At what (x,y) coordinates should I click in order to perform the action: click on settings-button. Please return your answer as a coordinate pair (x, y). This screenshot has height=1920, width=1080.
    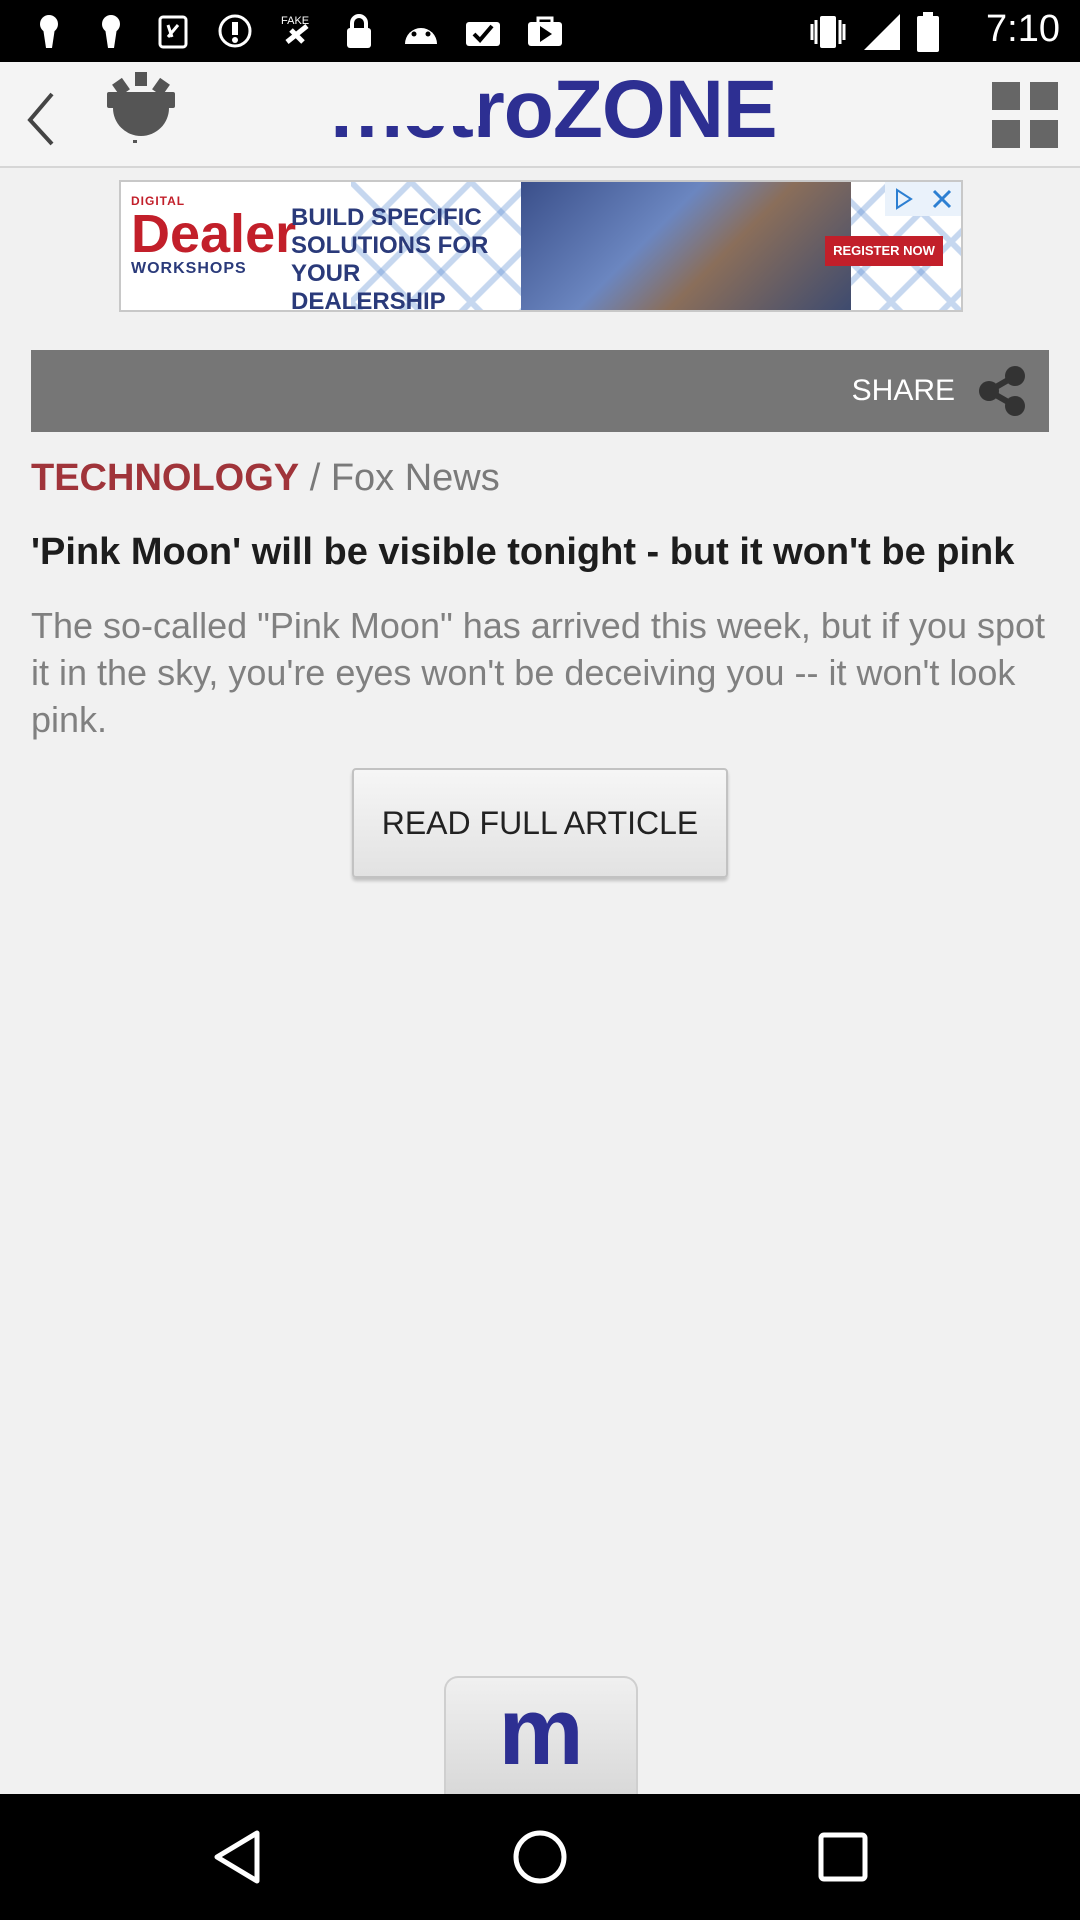
    Looking at the image, I should click on (140, 112).